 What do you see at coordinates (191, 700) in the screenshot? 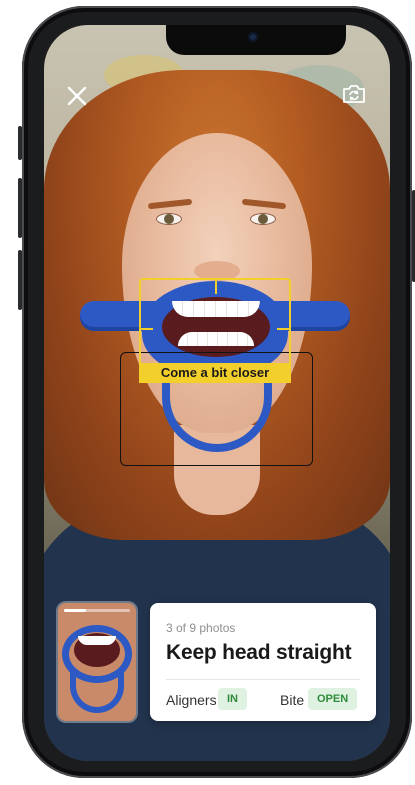
I see `aligners-label: Aligners` at bounding box center [191, 700].